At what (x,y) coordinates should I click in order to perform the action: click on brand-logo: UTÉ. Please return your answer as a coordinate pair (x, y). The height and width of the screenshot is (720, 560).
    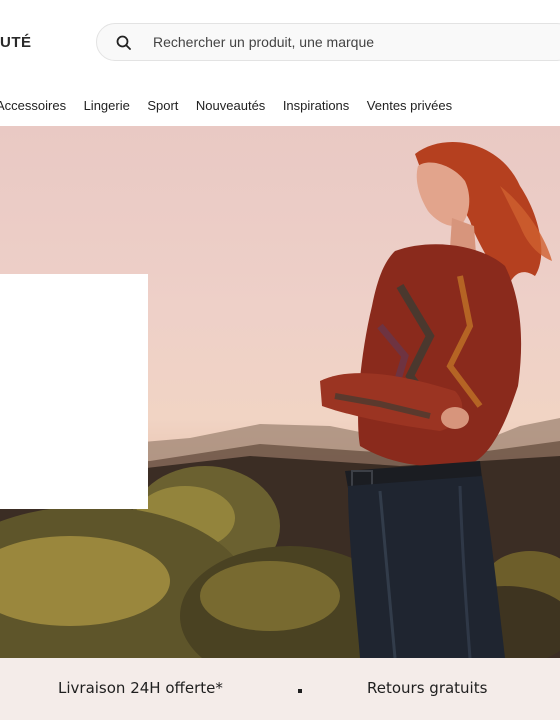
    Looking at the image, I should click on (16, 42).